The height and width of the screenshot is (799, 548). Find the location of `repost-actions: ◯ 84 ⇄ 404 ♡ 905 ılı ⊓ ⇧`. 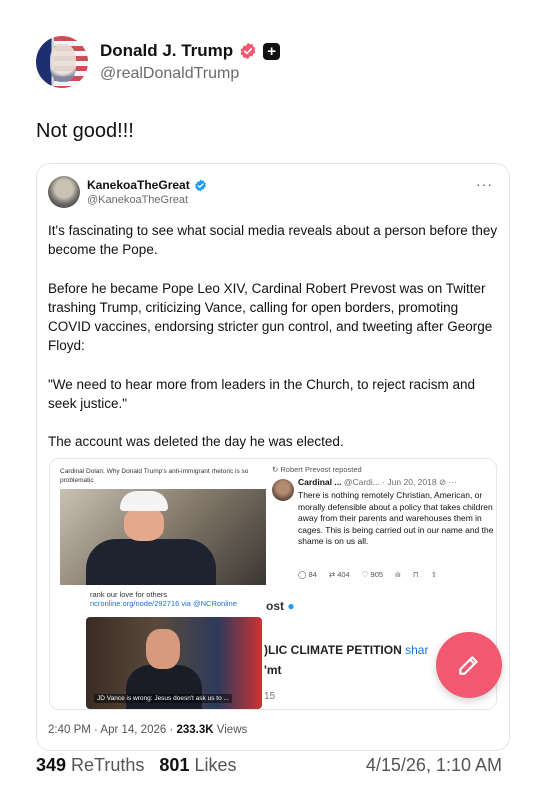

repost-actions: ◯ 84 ⇄ 404 ♡ 905 ılı ⊓ ⇧ is located at coordinates (393, 574).